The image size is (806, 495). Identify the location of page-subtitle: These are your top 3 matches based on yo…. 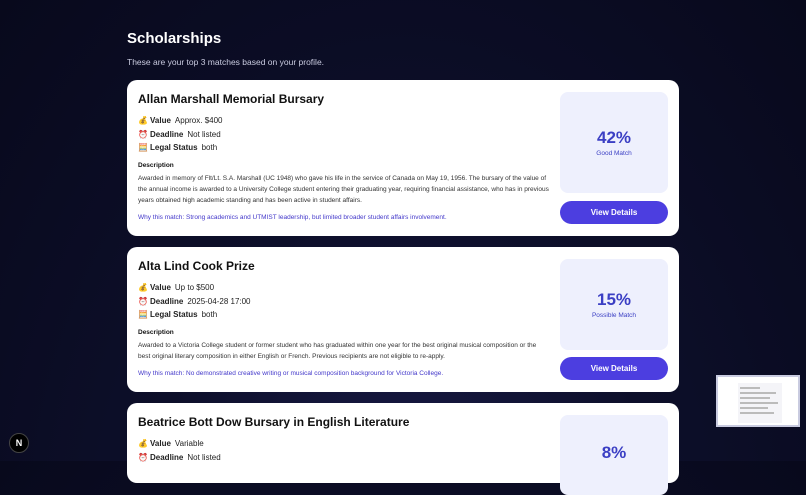
(226, 62).